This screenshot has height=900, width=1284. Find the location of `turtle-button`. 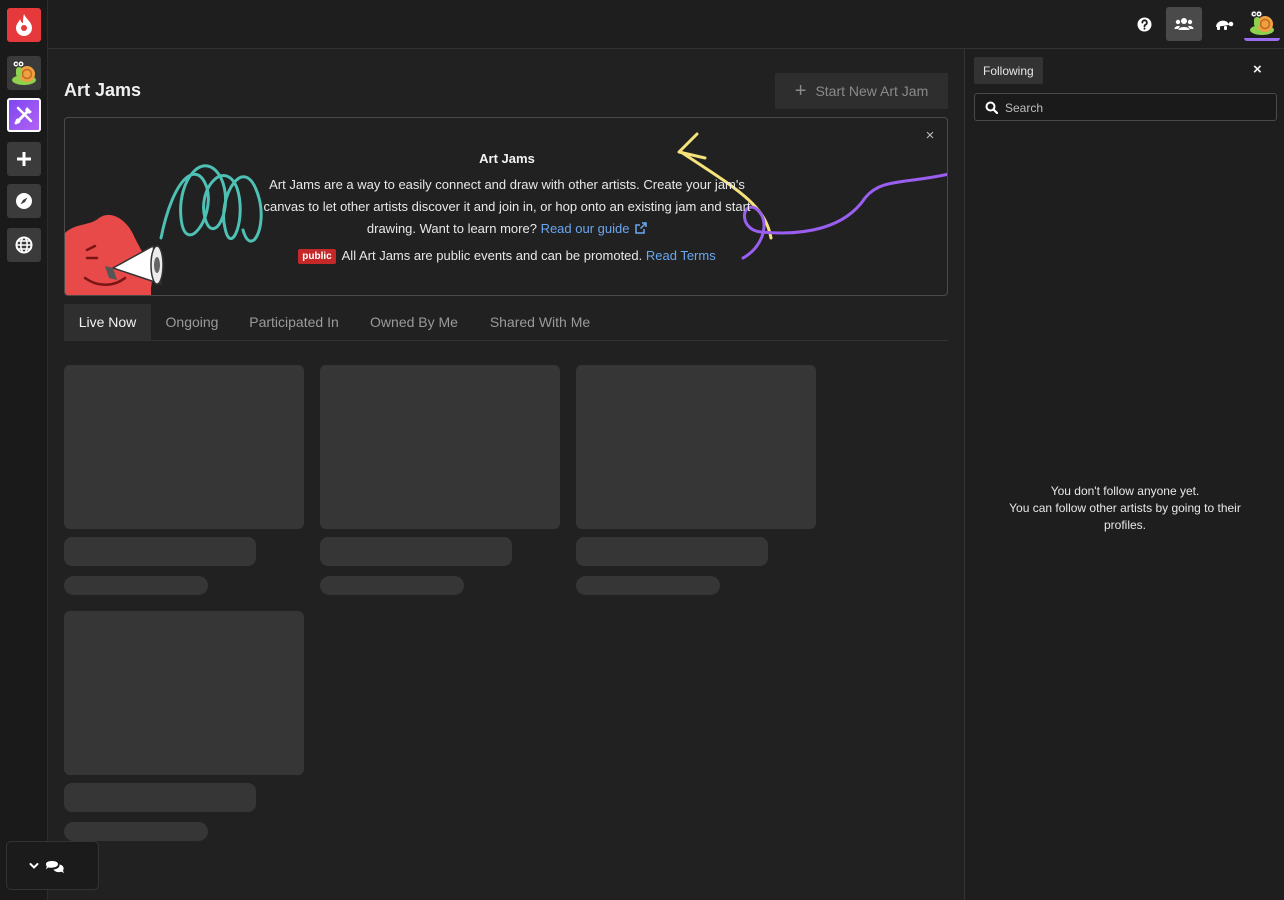

turtle-button is located at coordinates (1224, 24).